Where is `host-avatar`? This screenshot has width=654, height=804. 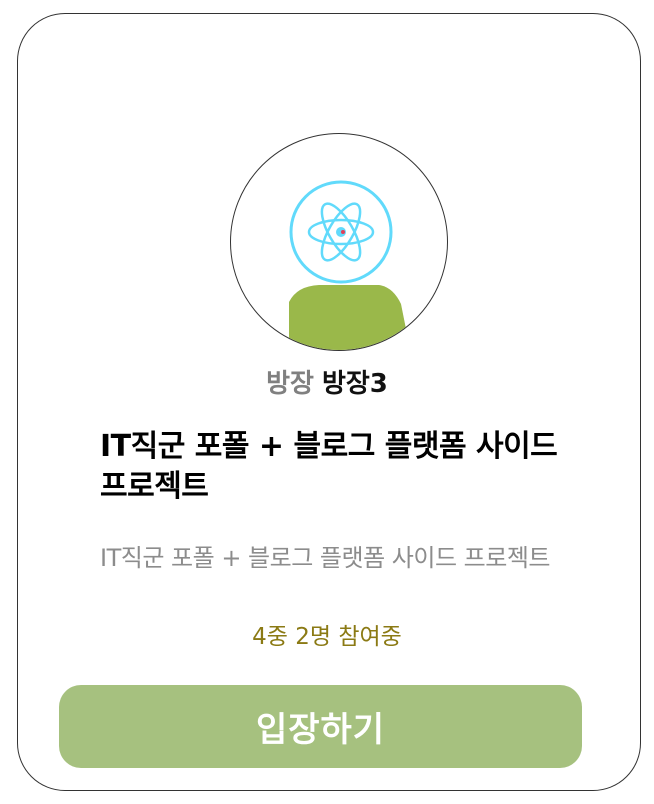 host-avatar is located at coordinates (339, 242).